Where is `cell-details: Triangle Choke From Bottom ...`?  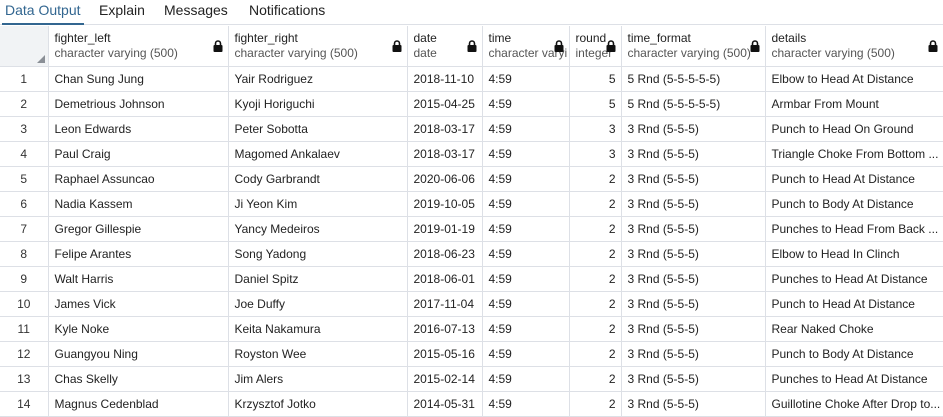
cell-details: Triangle Choke From Bottom ... is located at coordinates (854, 154).